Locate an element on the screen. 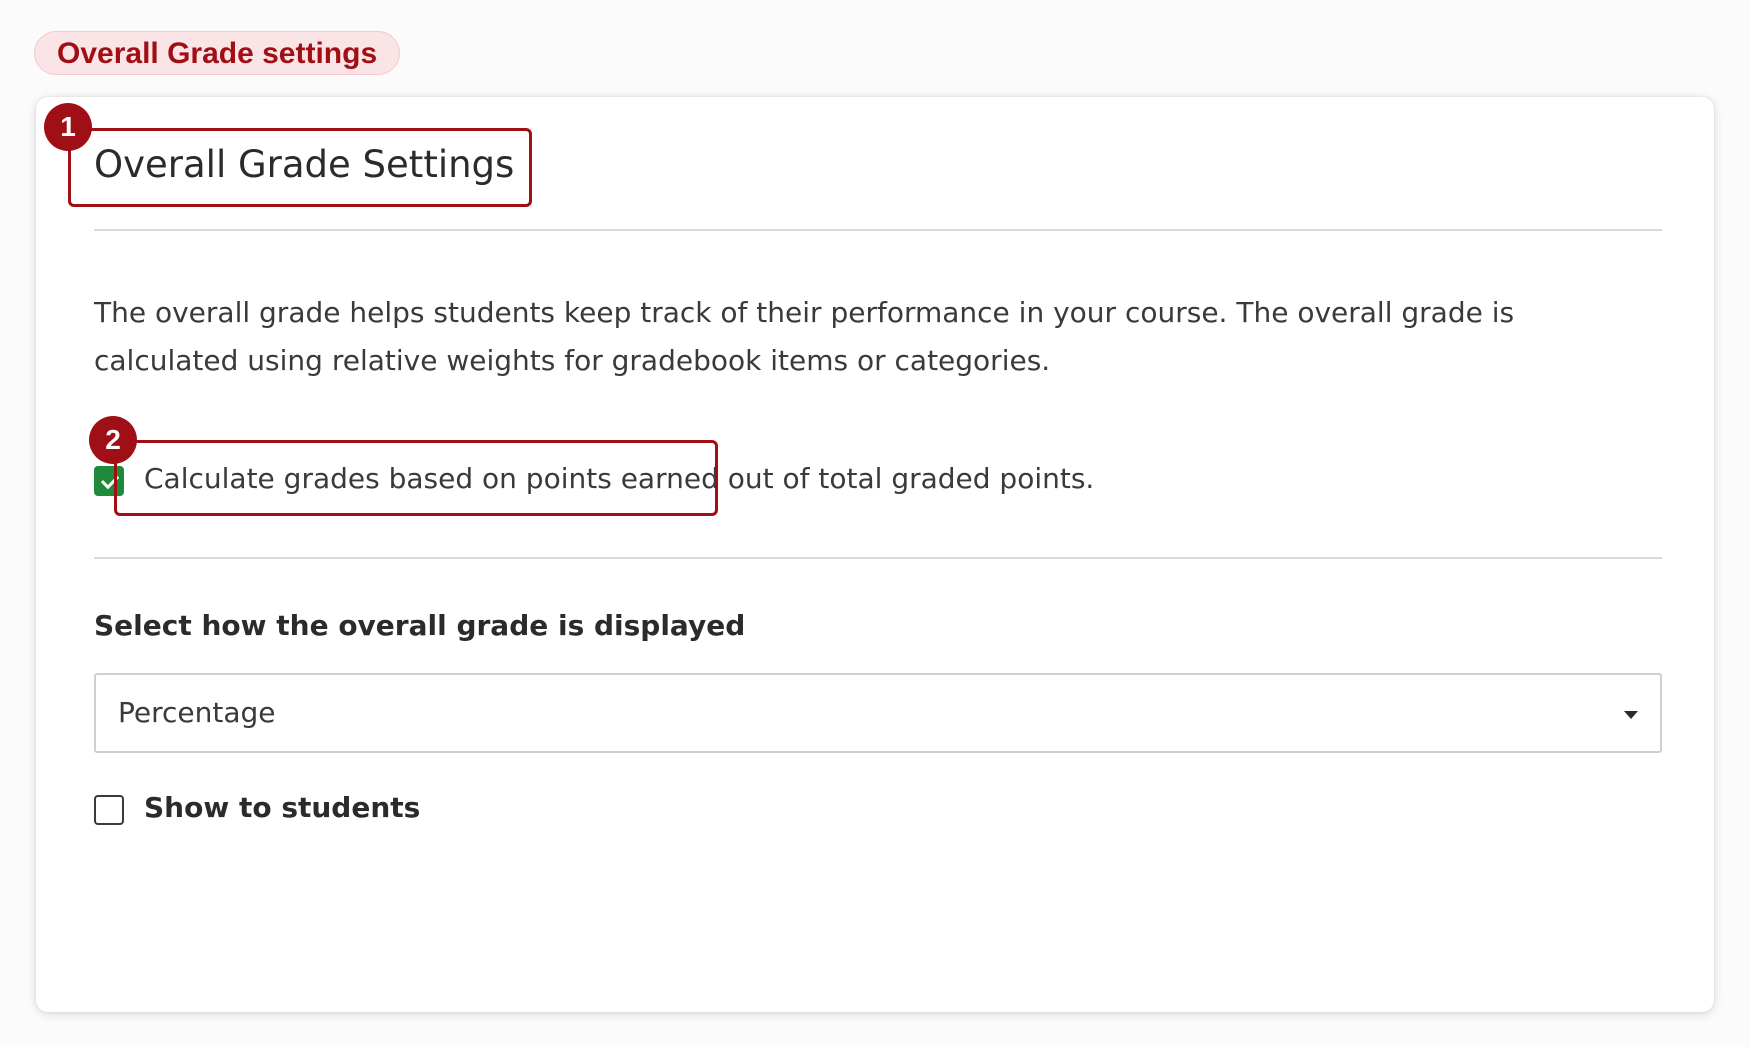 This screenshot has width=1750, height=1047. callout-badge-2: 2 is located at coordinates (113, 440).